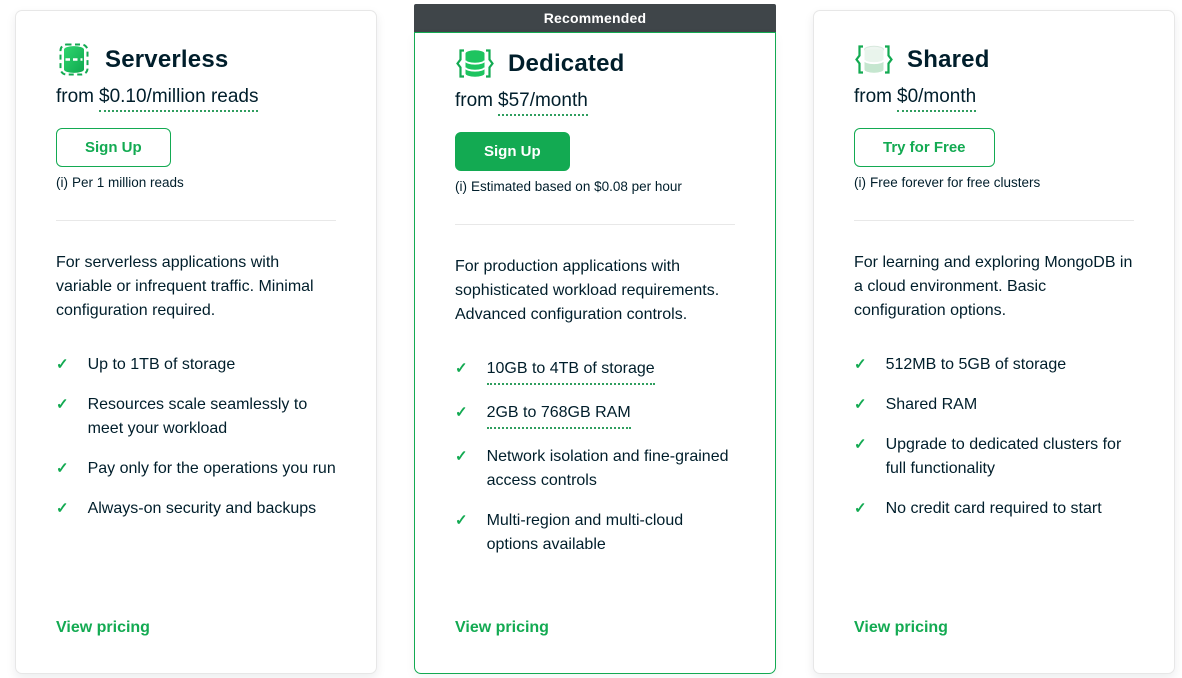 The height and width of the screenshot is (678, 1182). I want to click on feature-text: Always-on security and backups, so click(202, 508).